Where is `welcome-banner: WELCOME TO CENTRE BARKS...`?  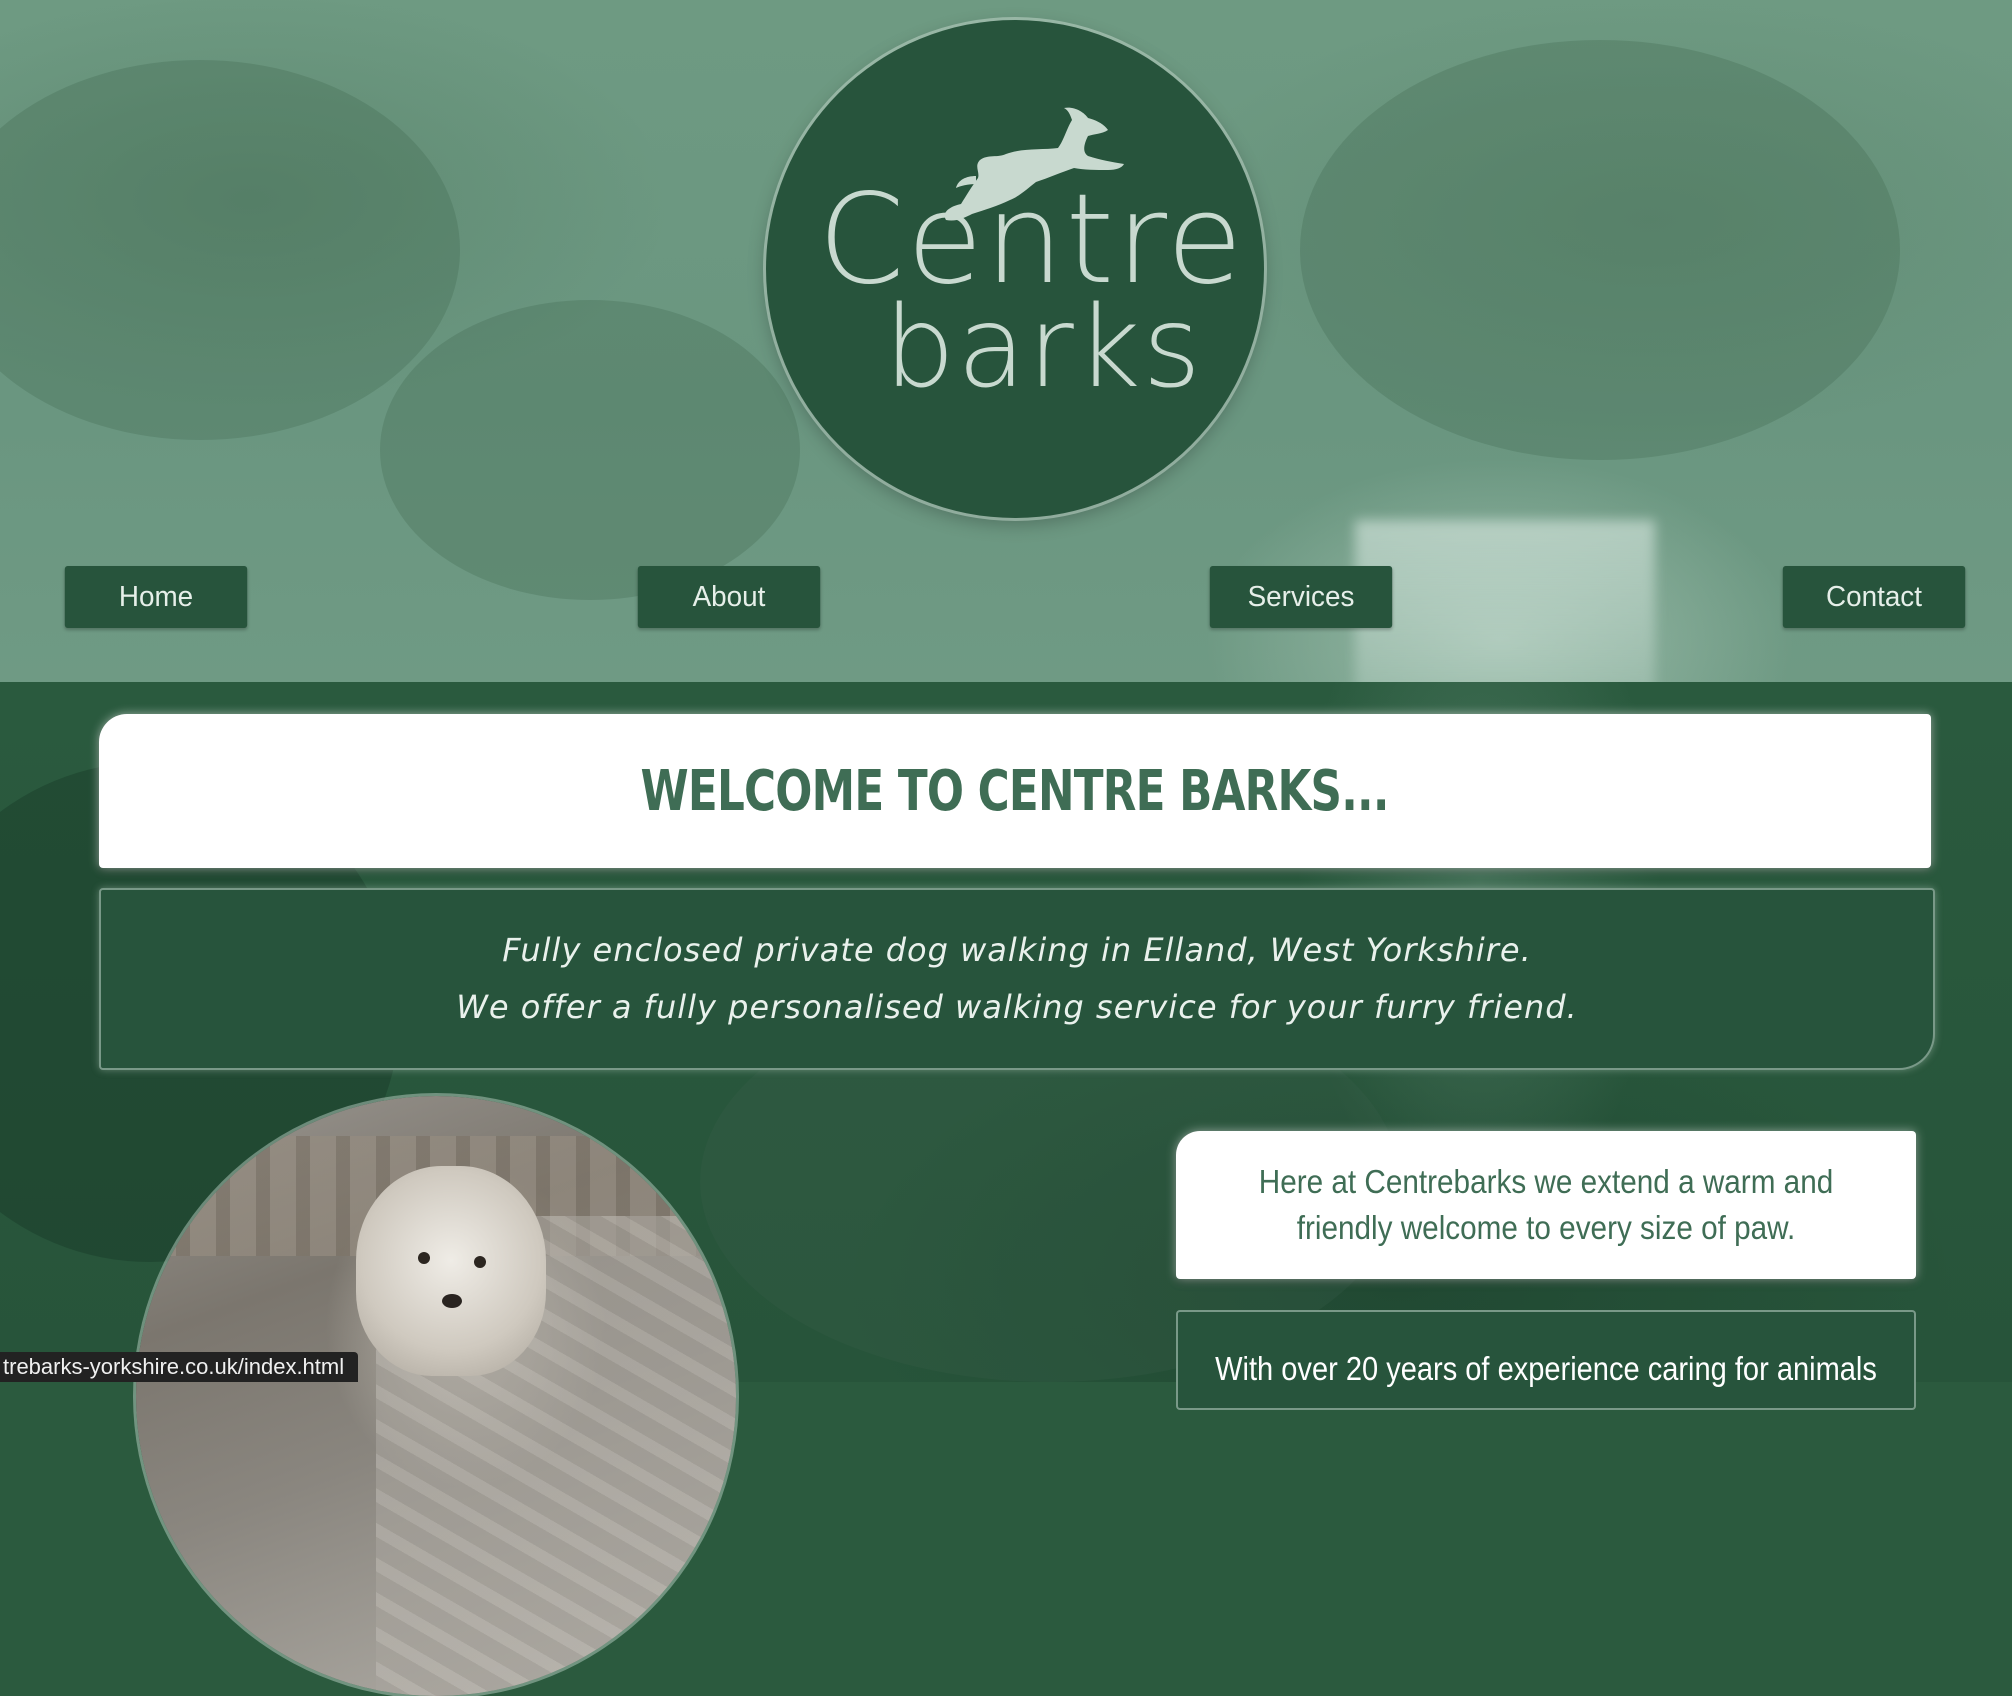
welcome-banner: WELCOME TO CENTRE BARKS... is located at coordinates (1015, 791).